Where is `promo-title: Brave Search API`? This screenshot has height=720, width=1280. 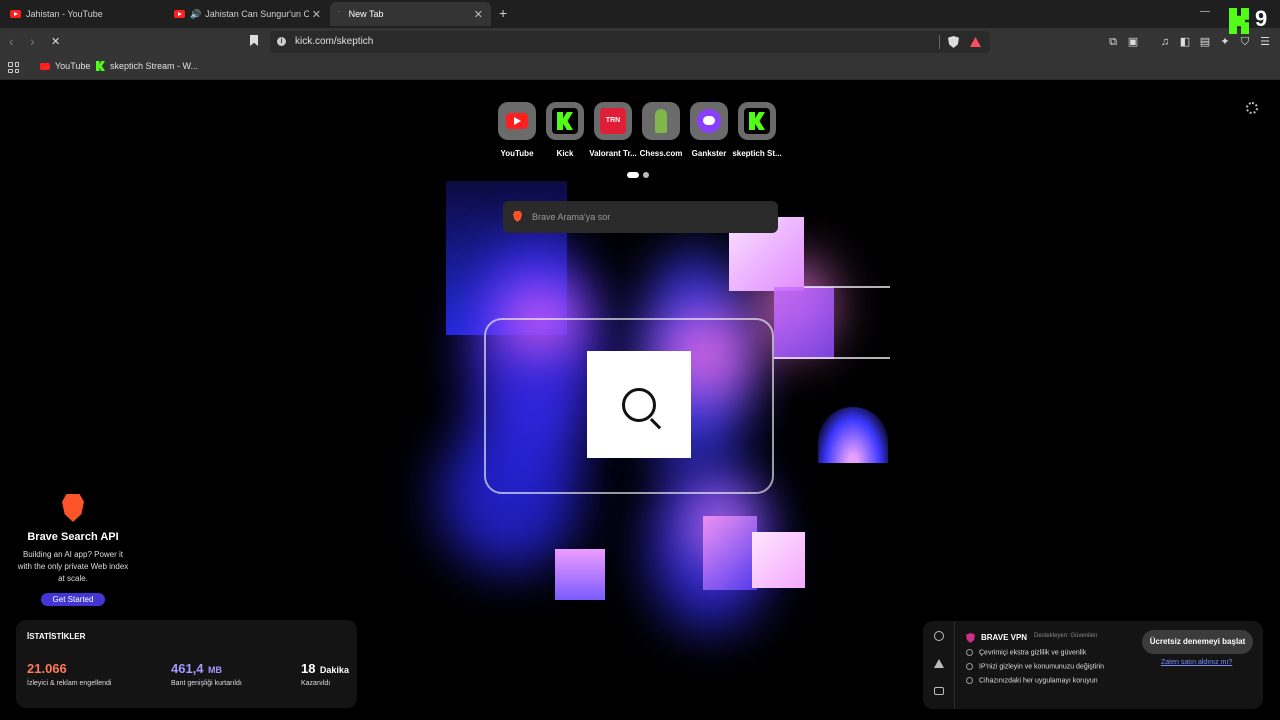
promo-title: Brave Search API is located at coordinates (73, 537).